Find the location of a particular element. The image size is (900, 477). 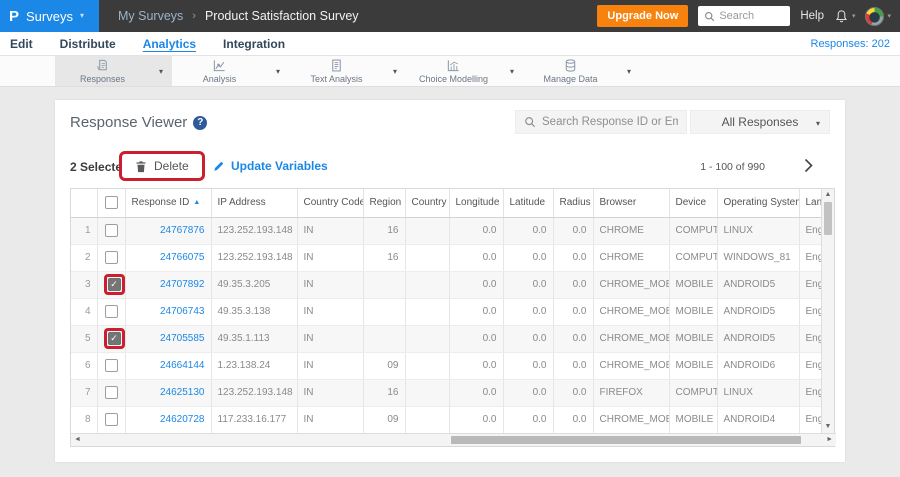

global-search-input is located at coordinates (750, 16).